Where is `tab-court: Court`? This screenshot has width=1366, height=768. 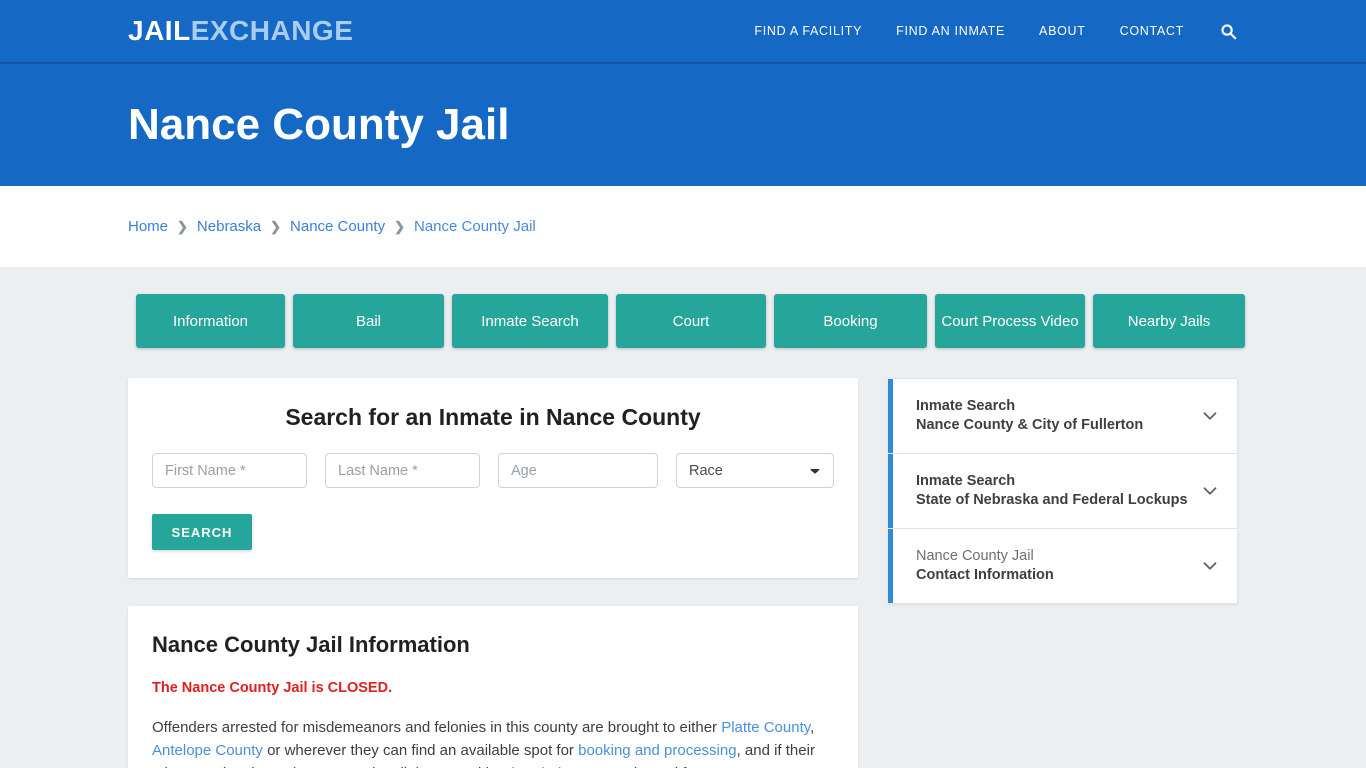
tab-court: Court is located at coordinates (691, 321).